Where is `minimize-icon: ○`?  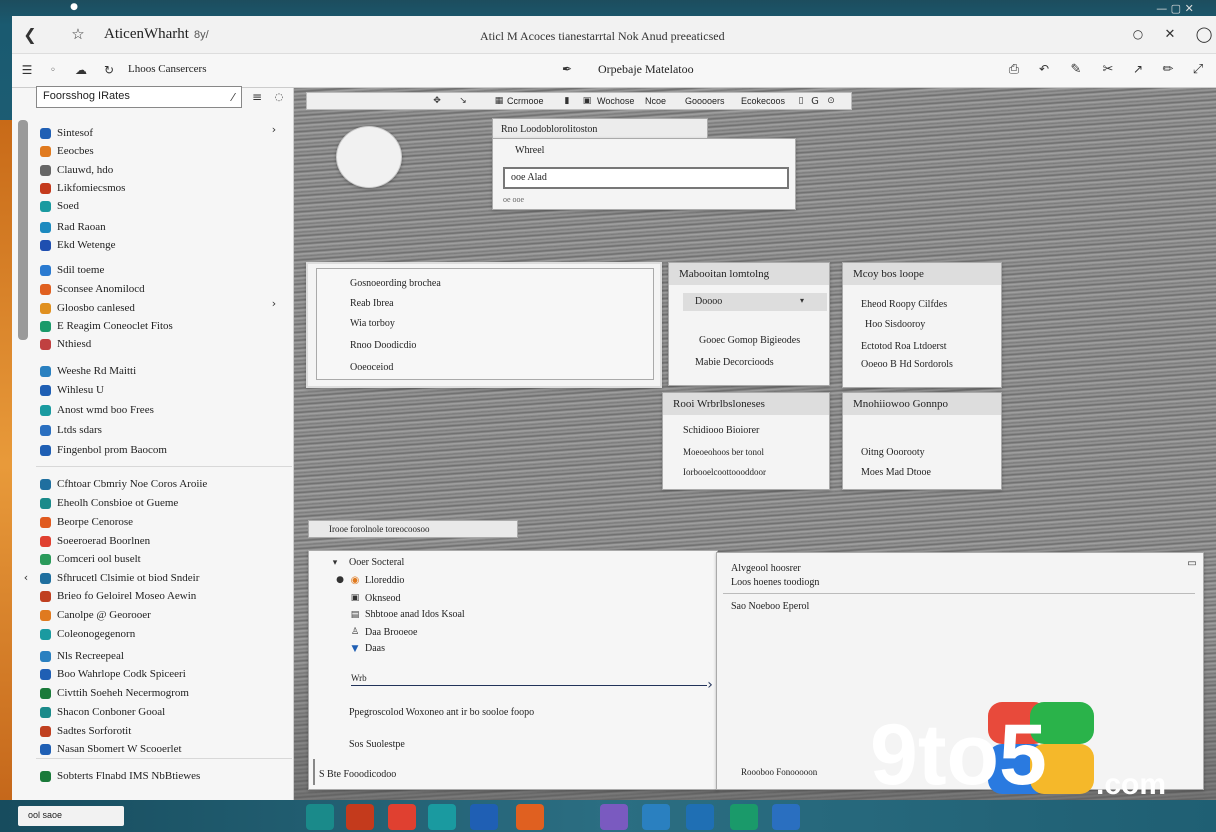 minimize-icon: ○ is located at coordinates (1138, 34).